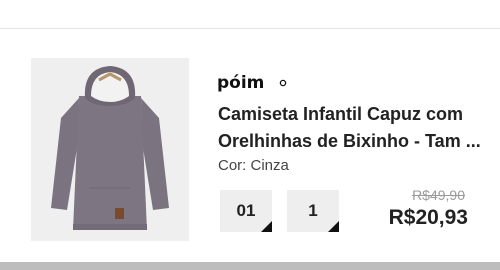  I want to click on brand-logo: póim, so click(253, 82).